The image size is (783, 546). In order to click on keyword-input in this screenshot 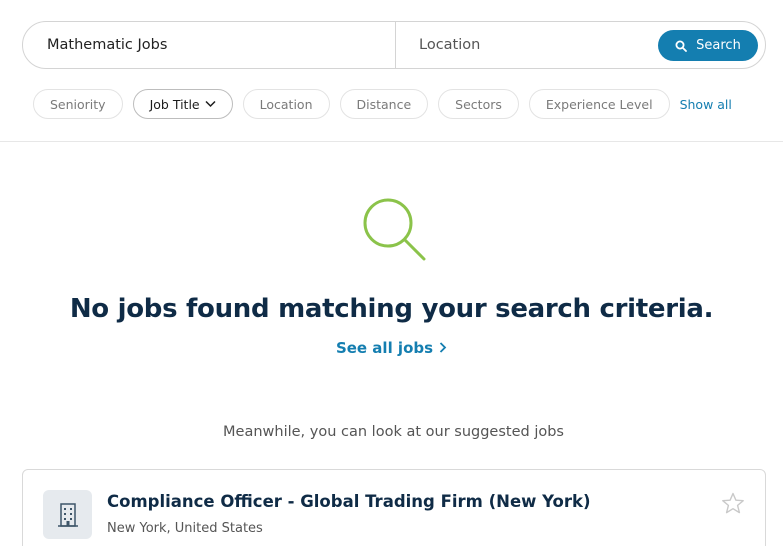, I will do `click(209, 45)`.